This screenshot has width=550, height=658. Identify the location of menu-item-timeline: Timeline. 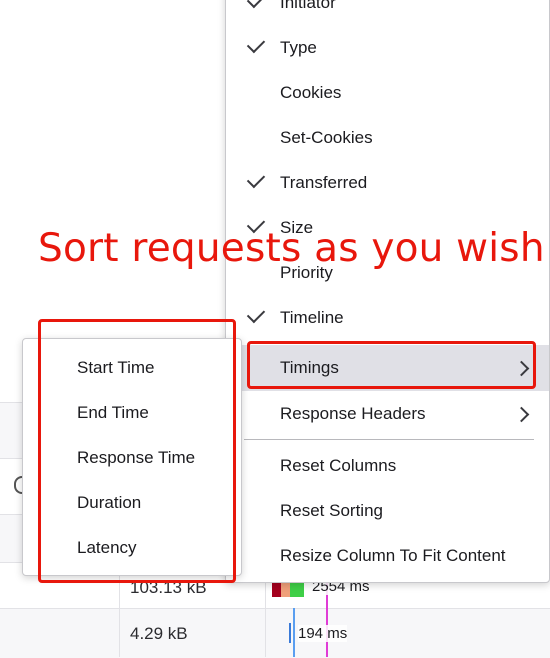
(387, 318).